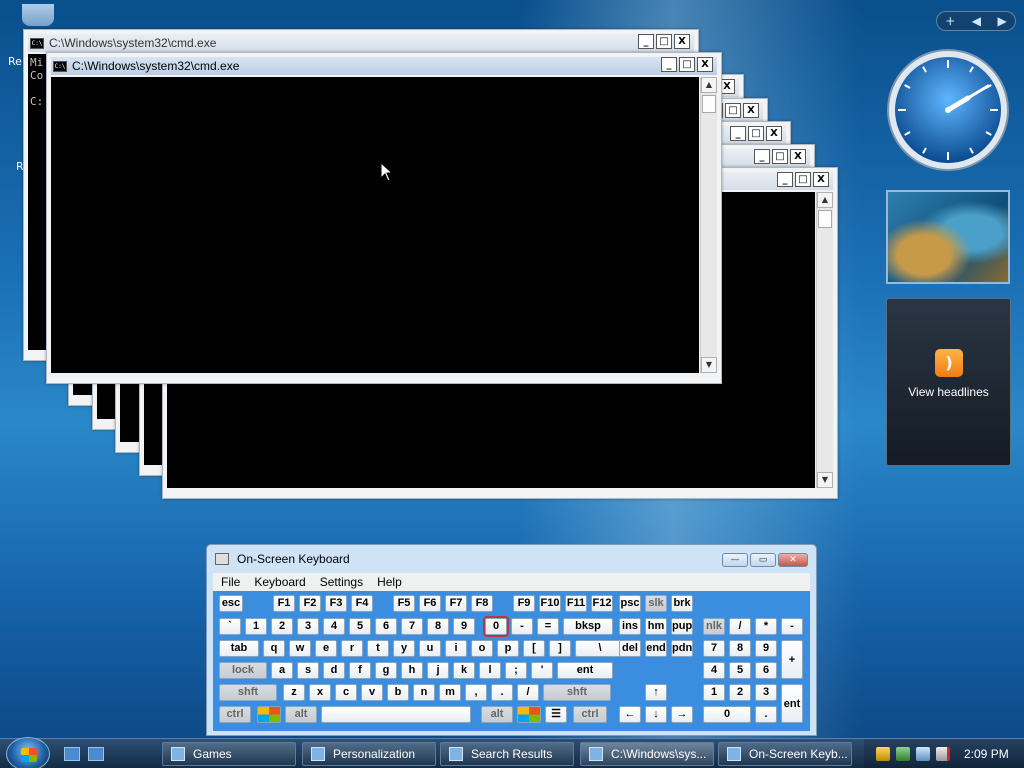 This screenshot has height=768, width=1024. I want to click on key-symbol: *, so click(766, 626).